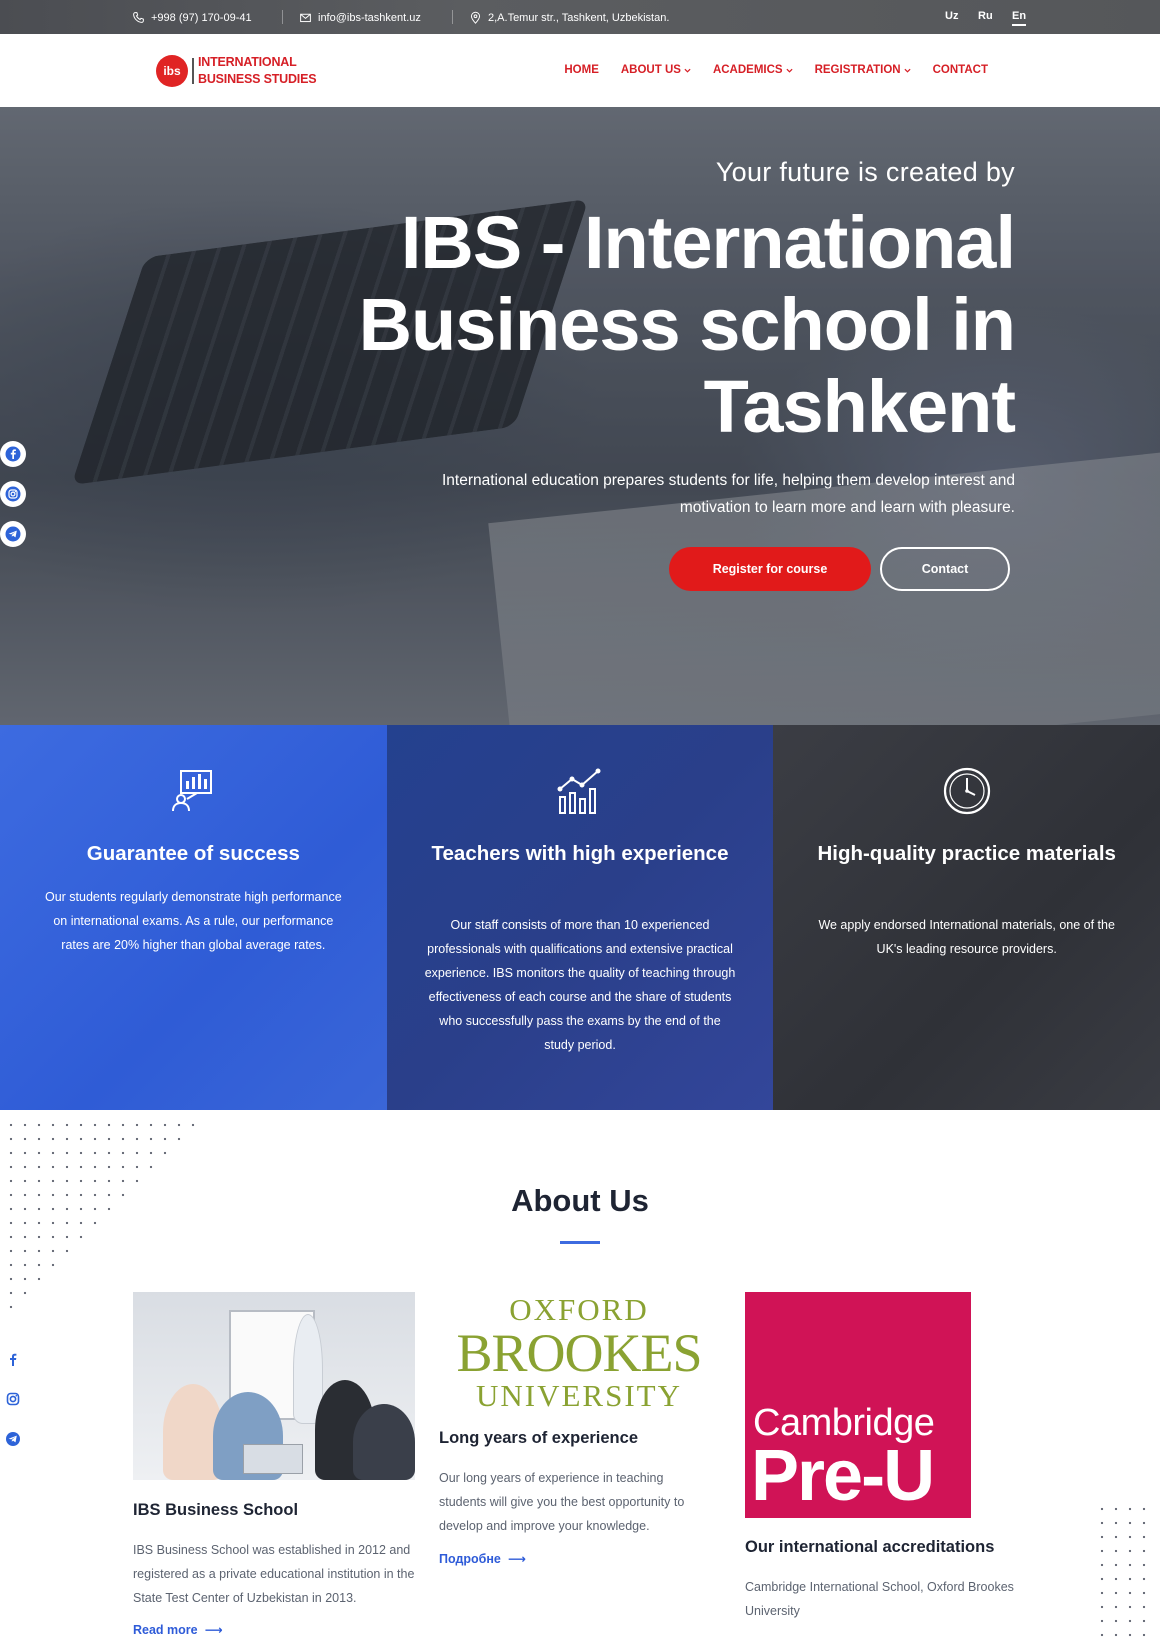 This screenshot has height=1638, width=1160. I want to click on business-school-photo, so click(274, 1386).